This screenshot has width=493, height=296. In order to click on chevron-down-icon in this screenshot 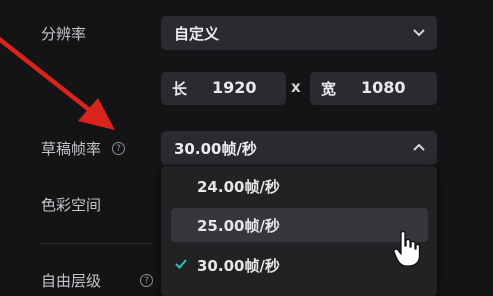, I will do `click(419, 33)`.